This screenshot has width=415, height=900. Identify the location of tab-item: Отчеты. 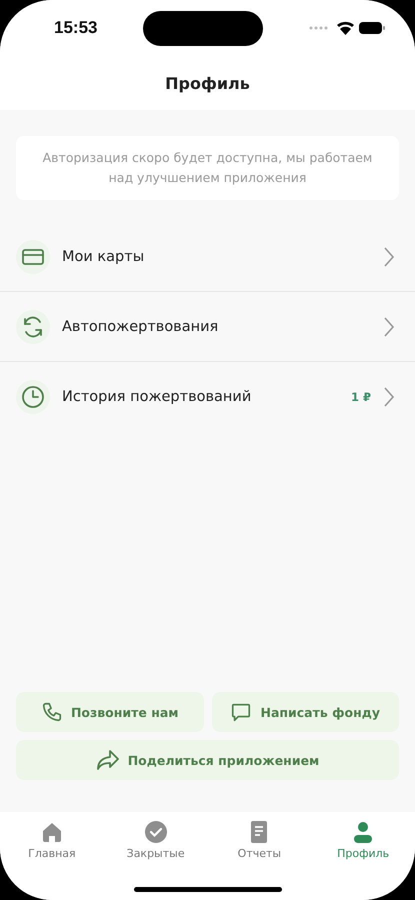
(260, 840).